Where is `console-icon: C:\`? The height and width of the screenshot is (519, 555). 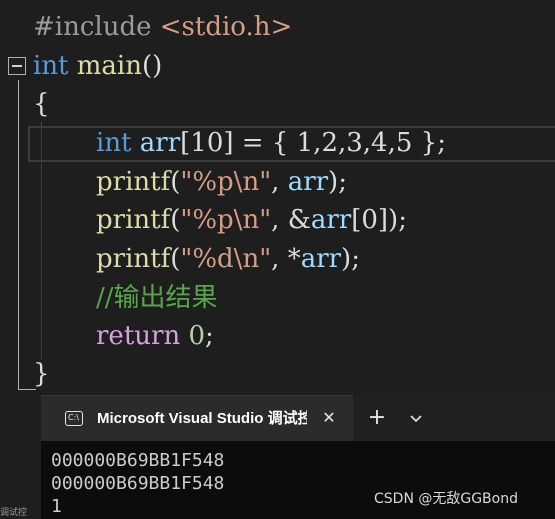 console-icon: C:\ is located at coordinates (74, 418).